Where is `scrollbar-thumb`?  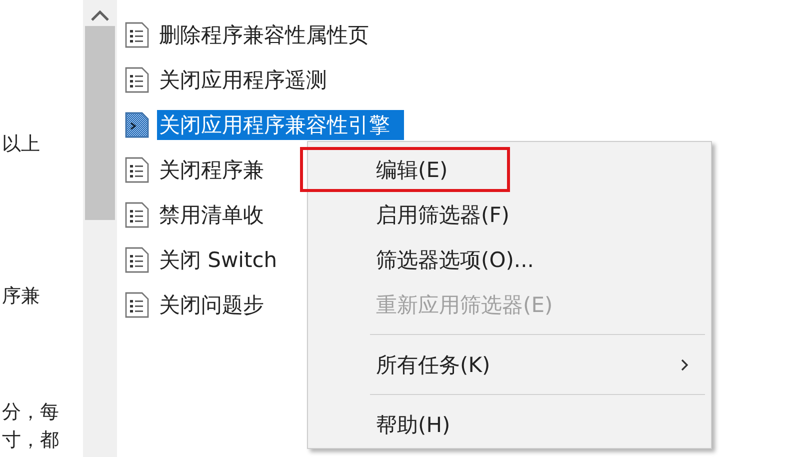 scrollbar-thumb is located at coordinates (100, 123).